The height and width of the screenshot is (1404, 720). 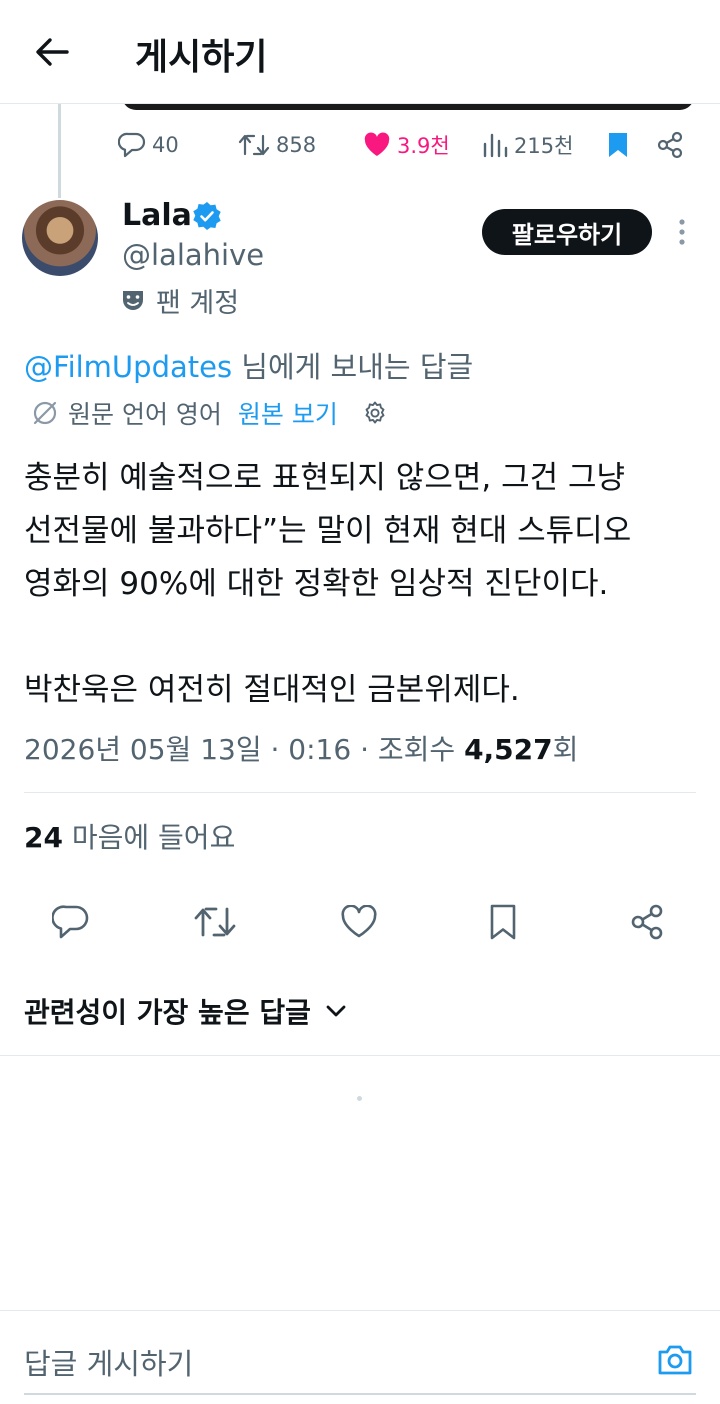 I want to click on reply-input: 답글 게시하기, so click(x=108, y=1362).